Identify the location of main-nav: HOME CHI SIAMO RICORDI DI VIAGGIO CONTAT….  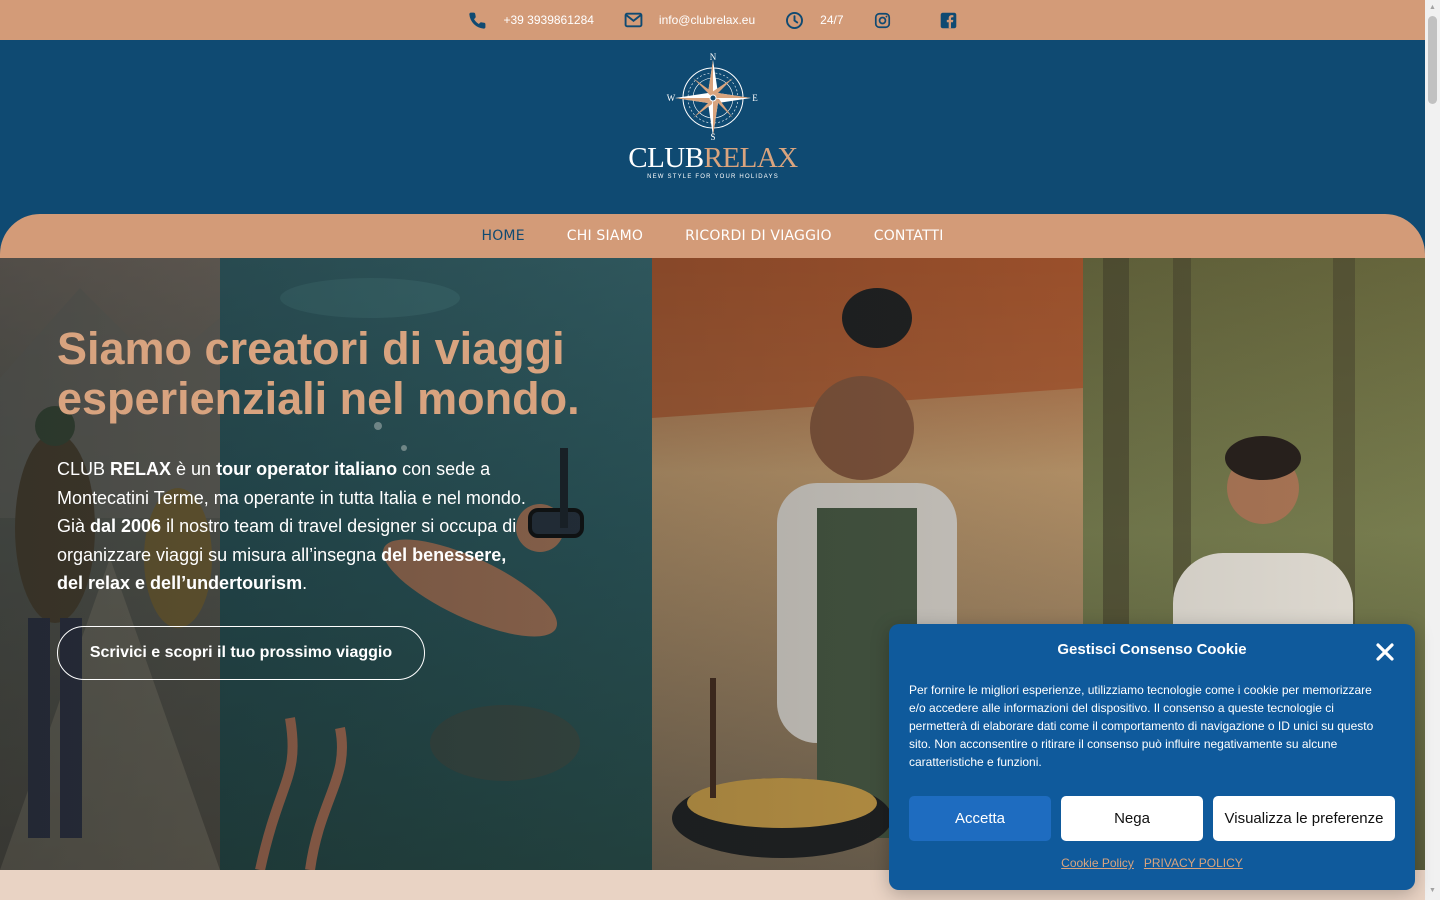
(712, 236).